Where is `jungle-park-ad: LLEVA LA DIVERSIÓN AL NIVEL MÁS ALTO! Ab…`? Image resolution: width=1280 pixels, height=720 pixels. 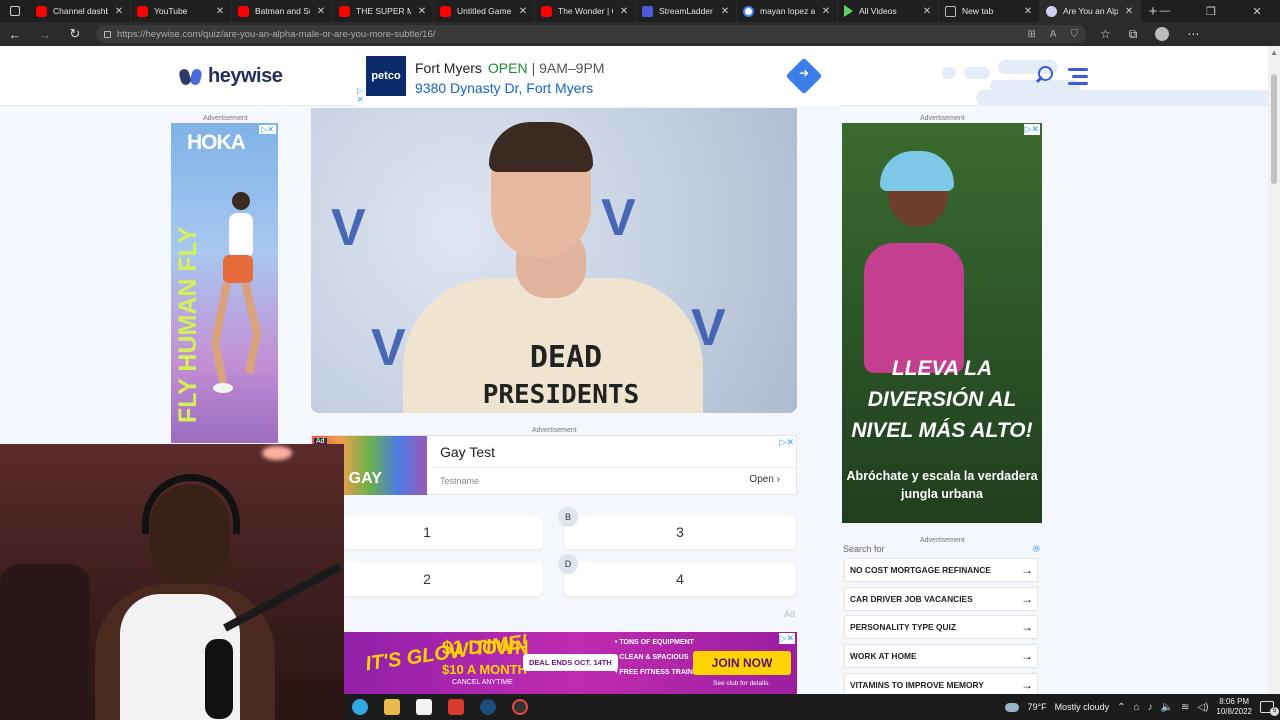
jungle-park-ad: LLEVA LA DIVERSIÓN AL NIVEL MÁS ALTO! Ab… is located at coordinates (942, 323).